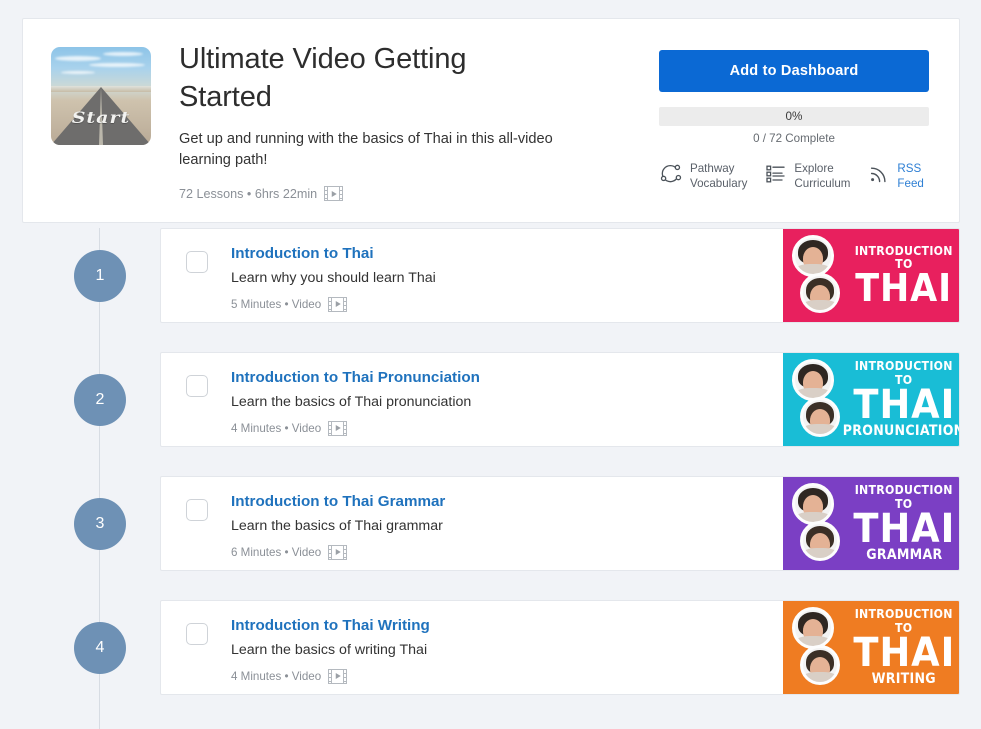 This screenshot has height=729, width=981. What do you see at coordinates (330, 626) in the screenshot?
I see `lesson-title-link: Introduction to Thai Writing` at bounding box center [330, 626].